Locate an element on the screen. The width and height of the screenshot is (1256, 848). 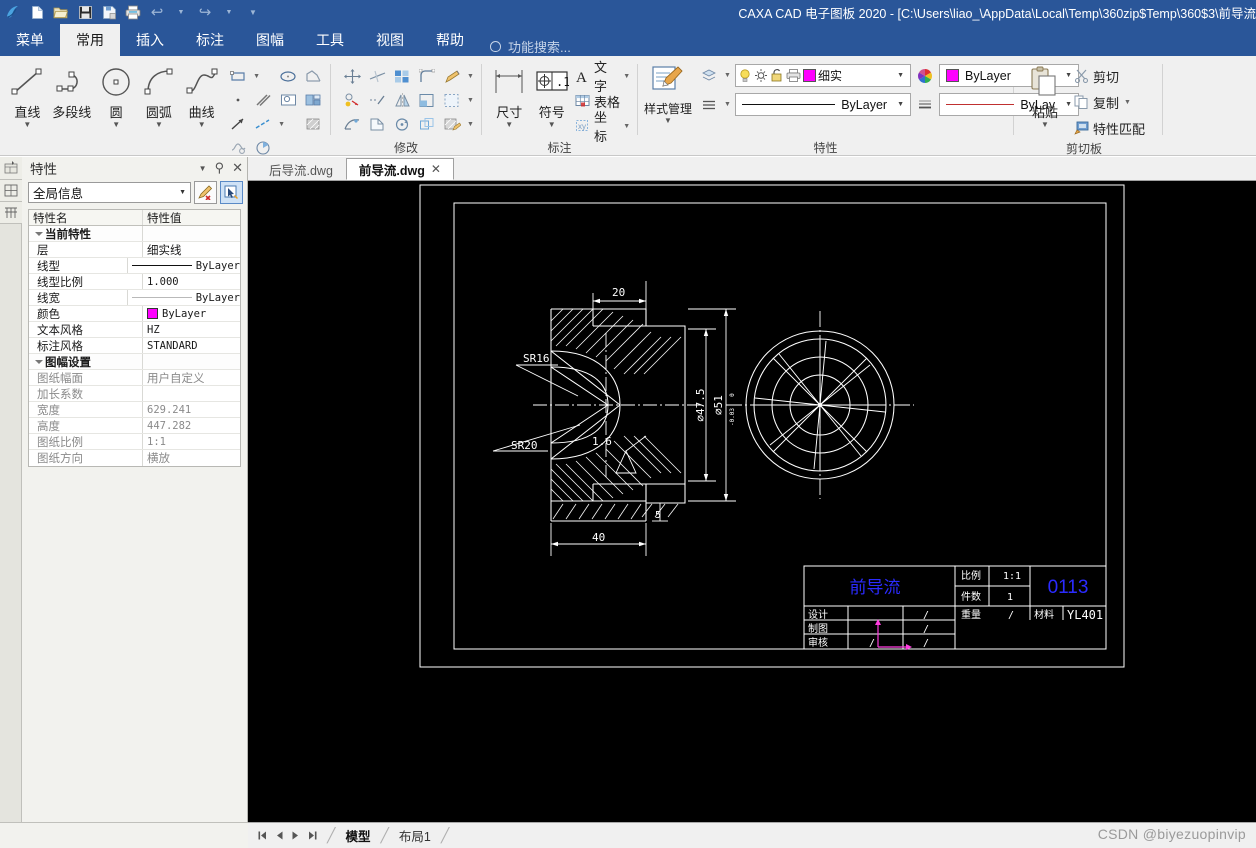
property-value: 1.000 is located at coordinates (191, 281).